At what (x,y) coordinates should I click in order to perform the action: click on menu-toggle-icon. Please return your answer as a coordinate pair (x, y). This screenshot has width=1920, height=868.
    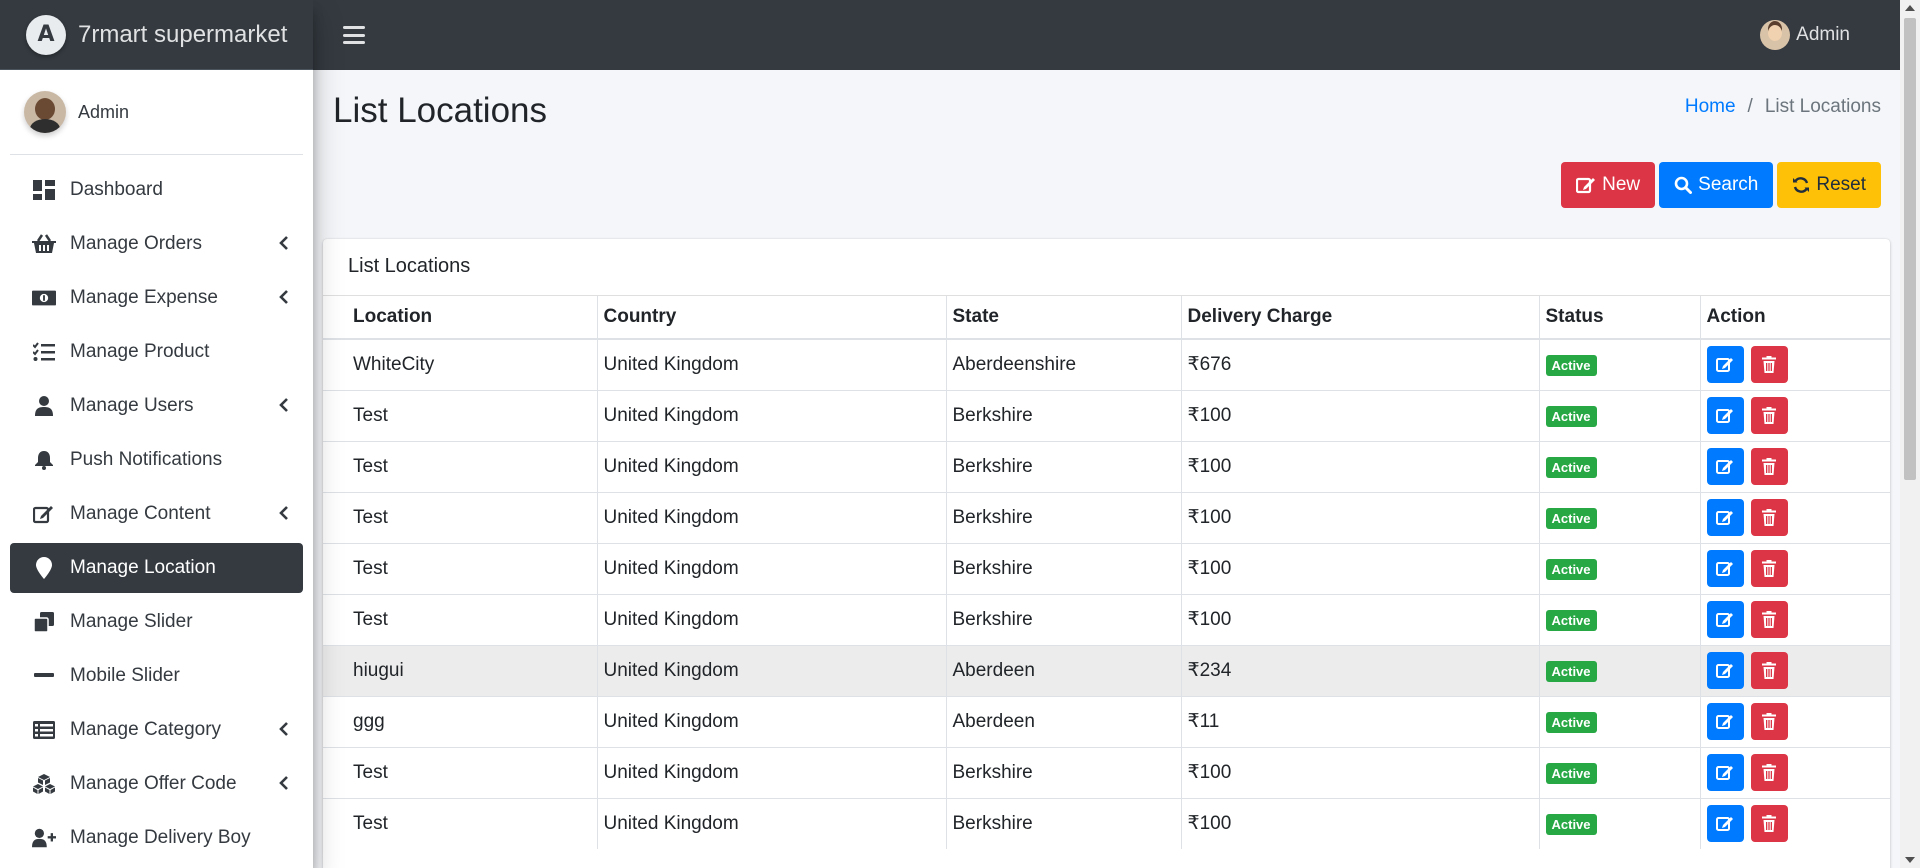
    Looking at the image, I should click on (354, 35).